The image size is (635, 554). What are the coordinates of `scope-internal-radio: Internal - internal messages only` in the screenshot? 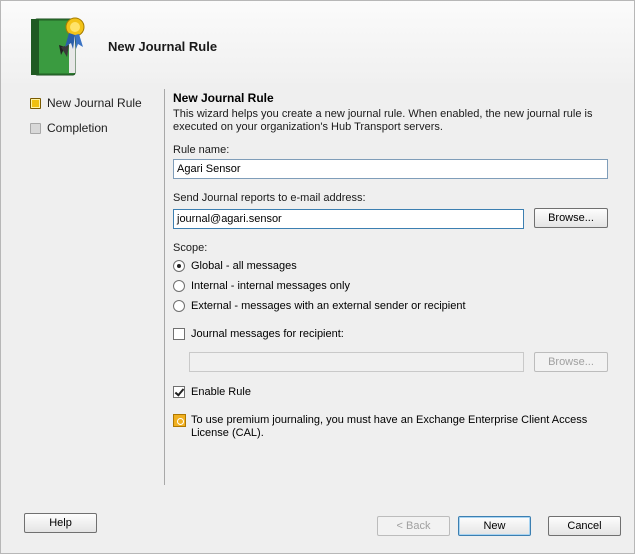 It's located at (261, 286).